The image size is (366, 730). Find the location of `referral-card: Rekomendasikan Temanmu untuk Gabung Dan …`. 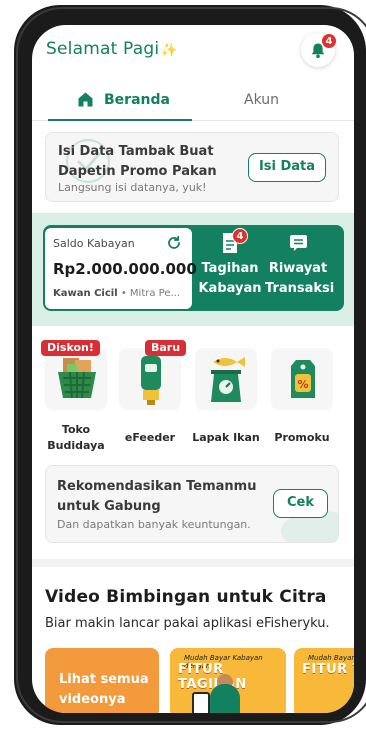

referral-card: Rekomendasikan Temanmu untuk Gabung Dan … is located at coordinates (192, 504).